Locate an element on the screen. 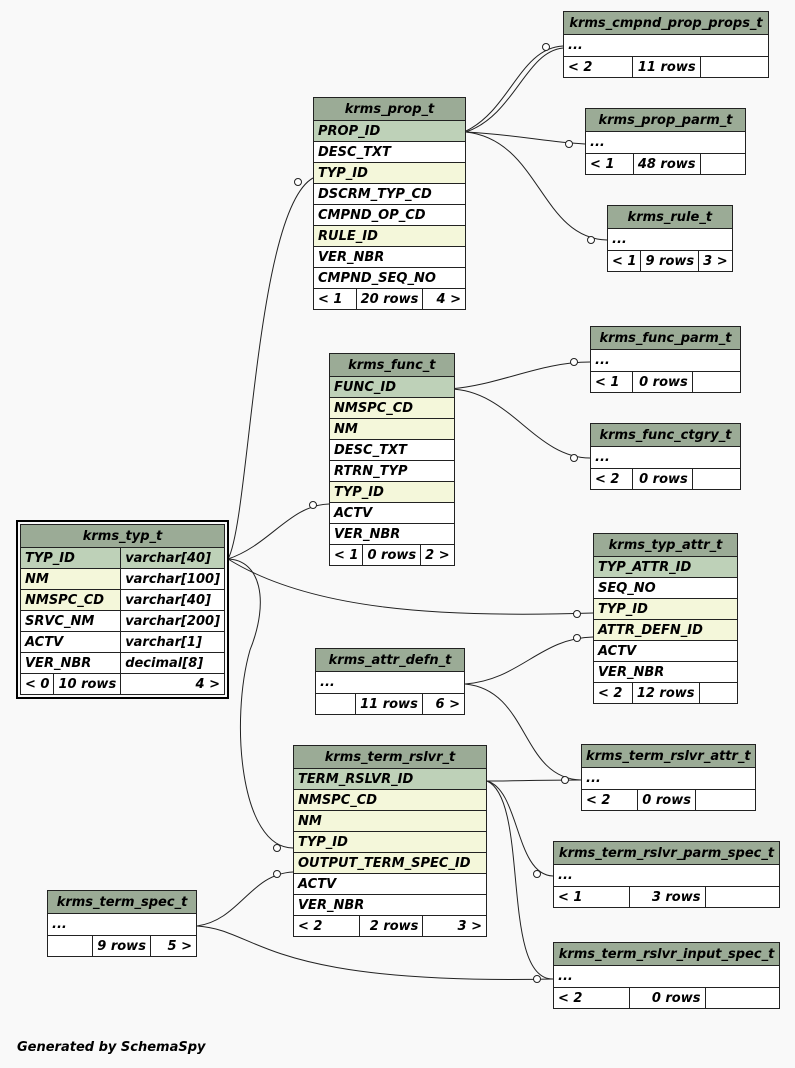  table-krms-attr-defn-t: krms_attr_defn_t ... 11 rows 6 > is located at coordinates (390, 681).